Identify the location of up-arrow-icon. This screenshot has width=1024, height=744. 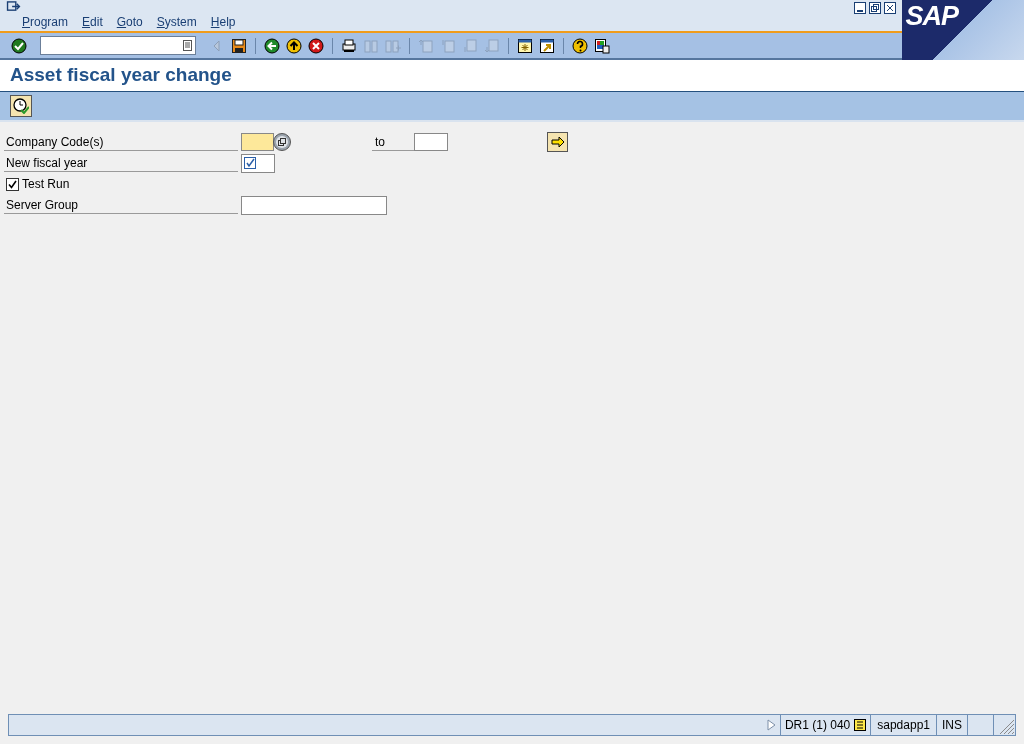
(294, 45).